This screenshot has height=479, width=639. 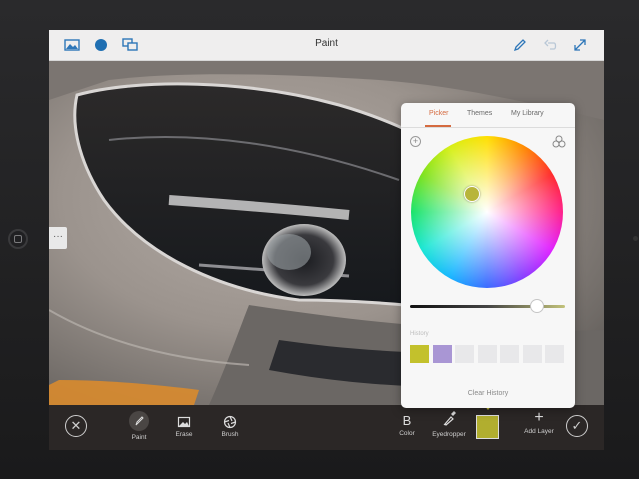 I want to click on check-icon: ✓, so click(x=577, y=425).